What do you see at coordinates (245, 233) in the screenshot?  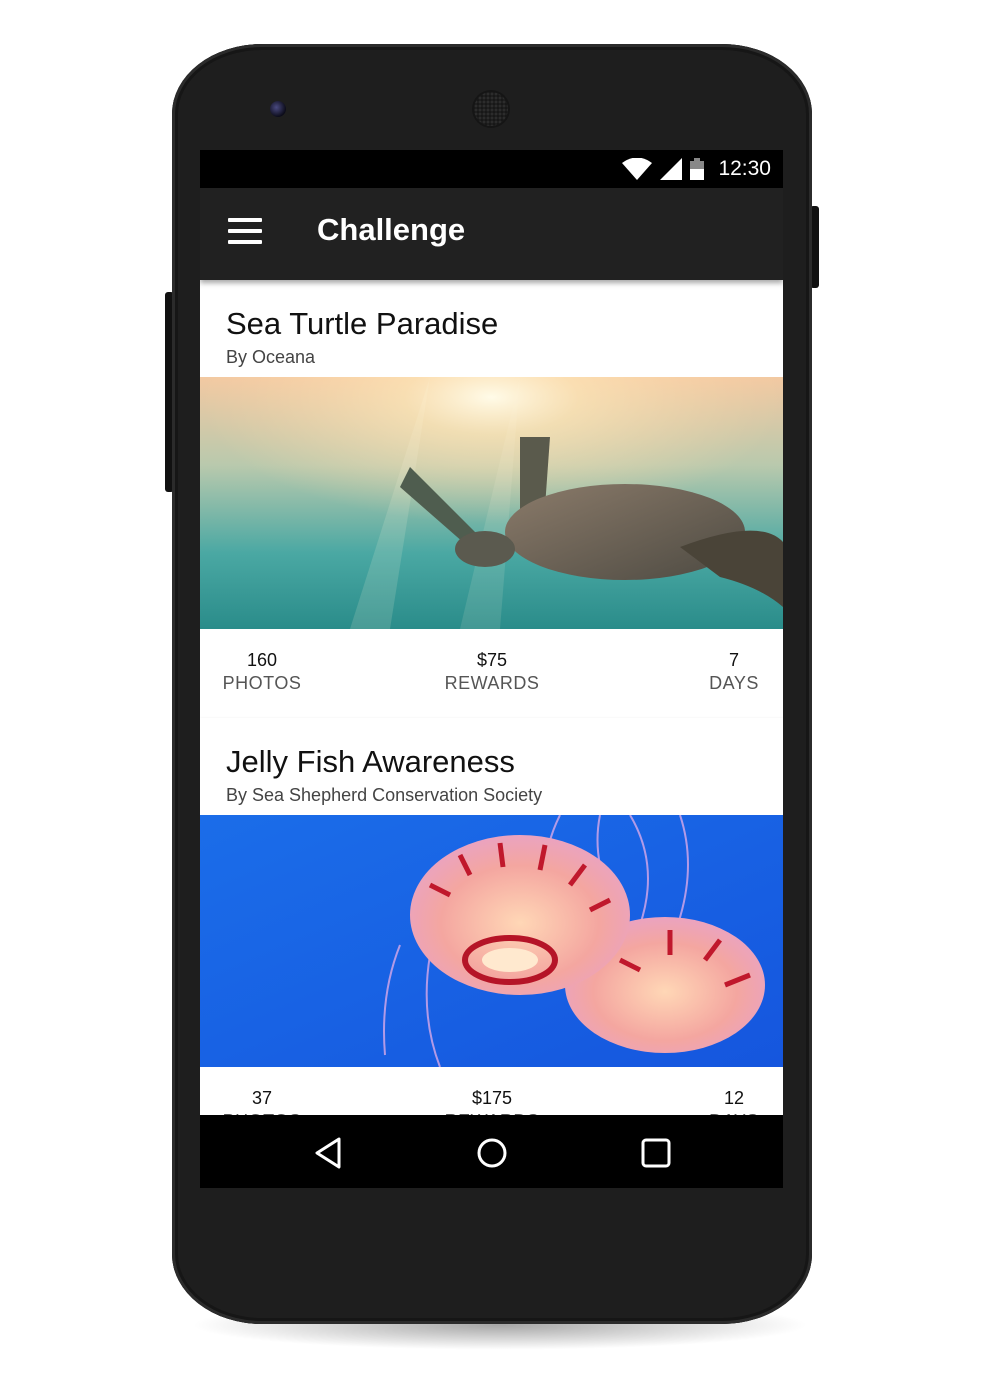 I see `hamburger-menu-icon` at bounding box center [245, 233].